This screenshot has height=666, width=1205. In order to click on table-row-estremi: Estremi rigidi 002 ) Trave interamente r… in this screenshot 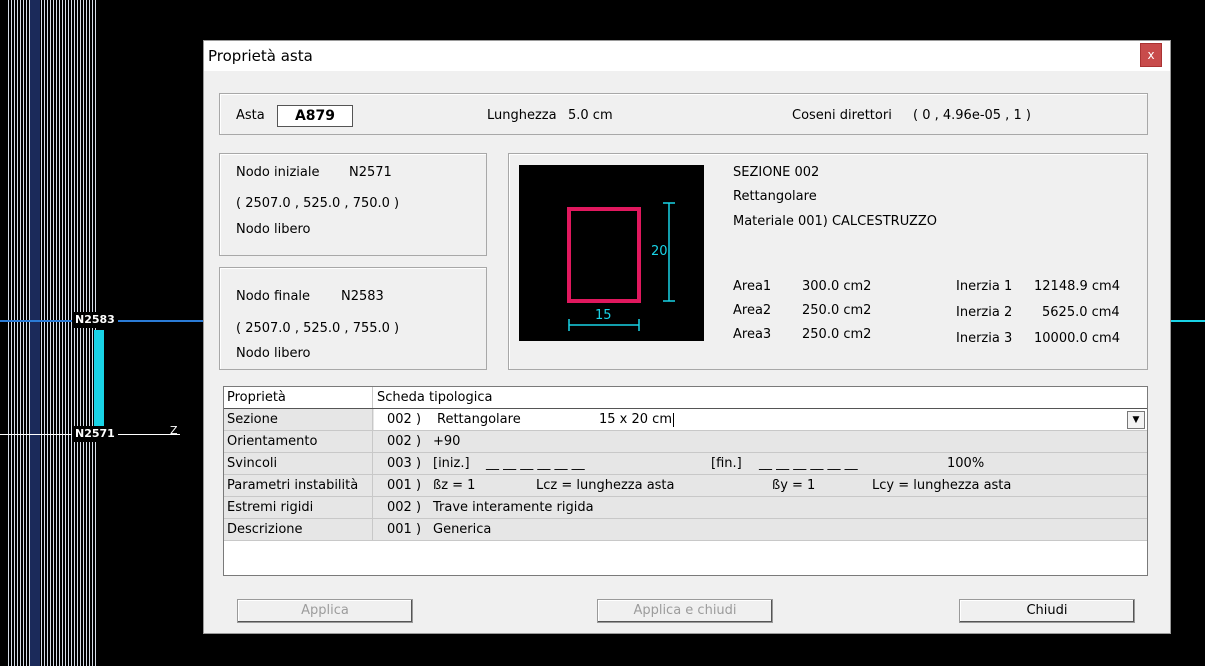, I will do `click(685, 508)`.